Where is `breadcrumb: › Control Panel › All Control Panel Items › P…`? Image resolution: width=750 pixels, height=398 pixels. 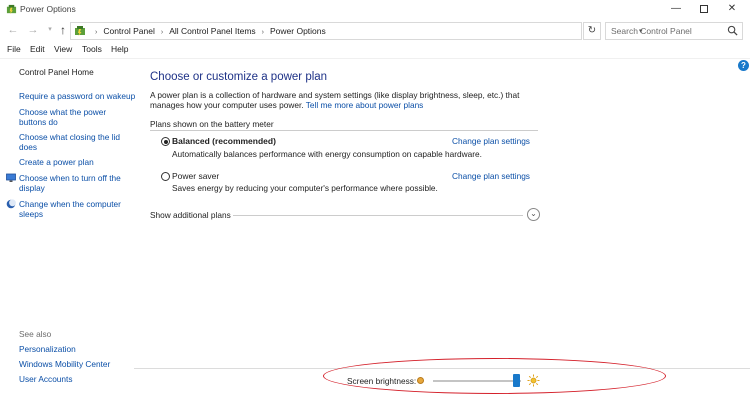 breadcrumb: › Control Panel › All Control Panel Items › P… is located at coordinates (207, 31).